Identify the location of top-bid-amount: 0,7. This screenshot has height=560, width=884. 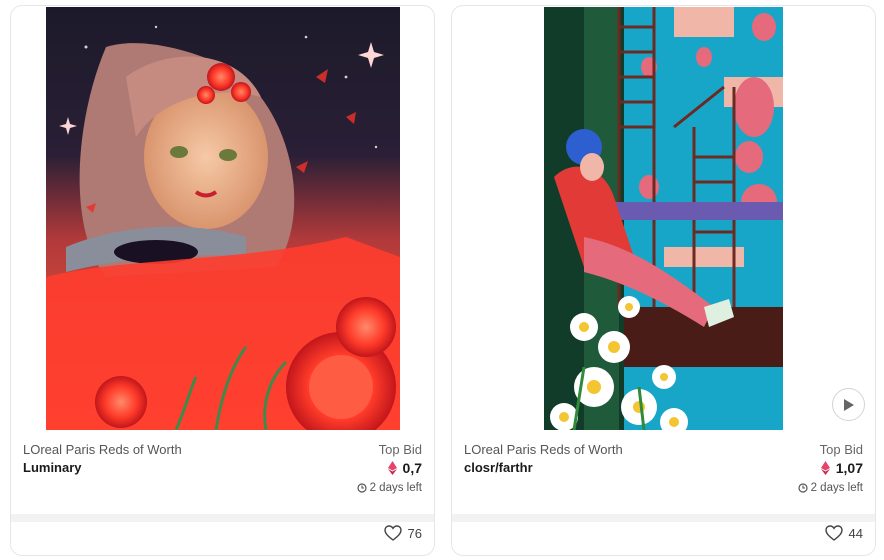
(404, 468).